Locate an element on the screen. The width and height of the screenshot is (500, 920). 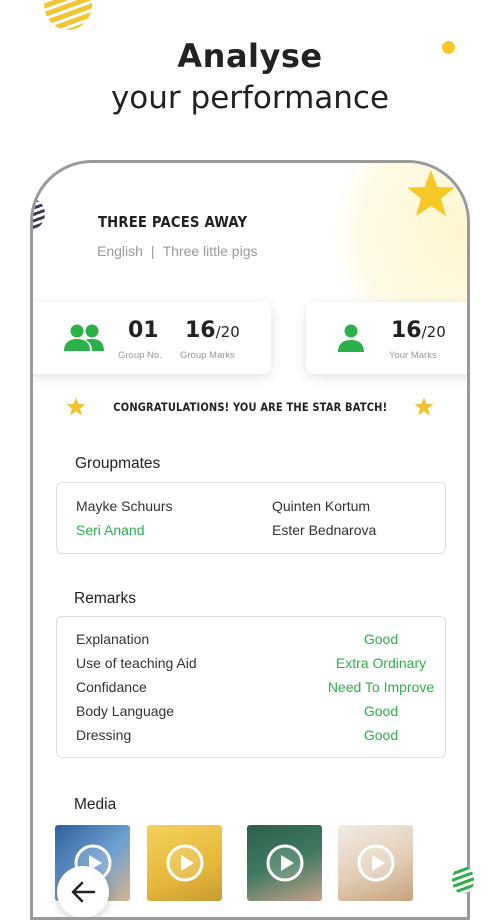
remark-label: Dressing is located at coordinates (104, 735).